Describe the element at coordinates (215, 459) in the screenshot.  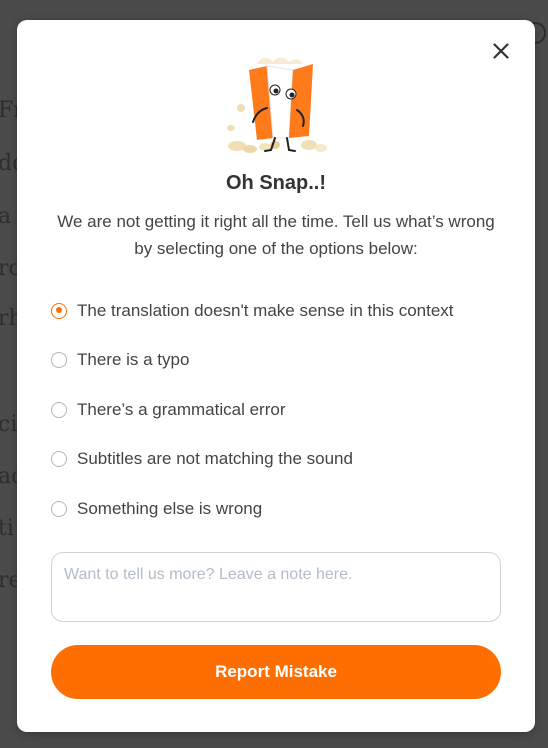
I see `option-label: Subtitles are not matching the sound` at that location.